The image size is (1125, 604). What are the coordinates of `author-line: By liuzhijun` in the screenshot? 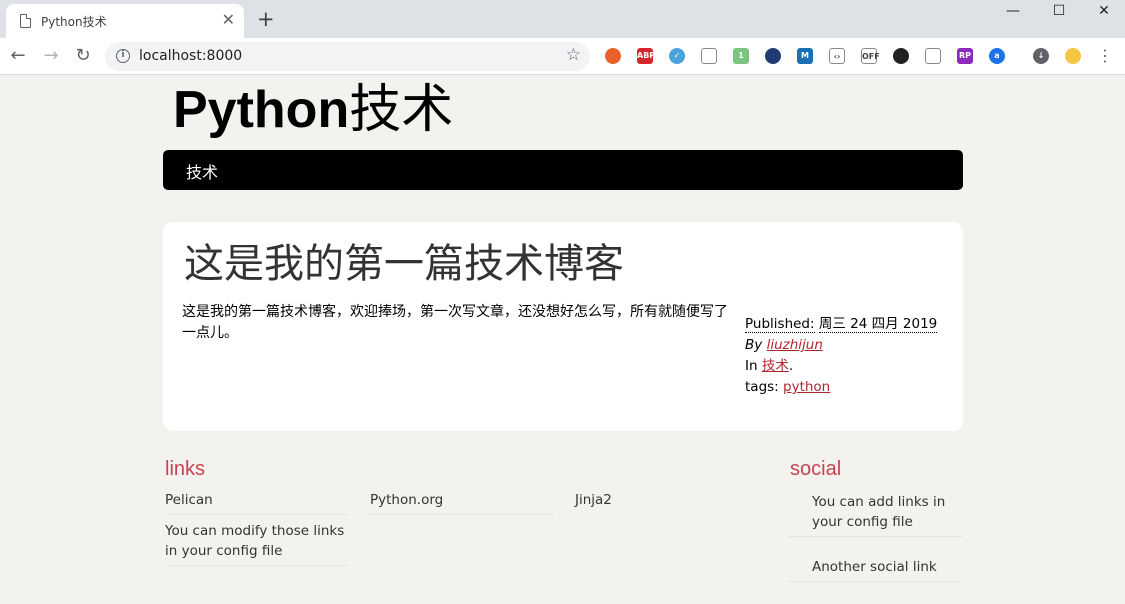 It's located at (841, 345).